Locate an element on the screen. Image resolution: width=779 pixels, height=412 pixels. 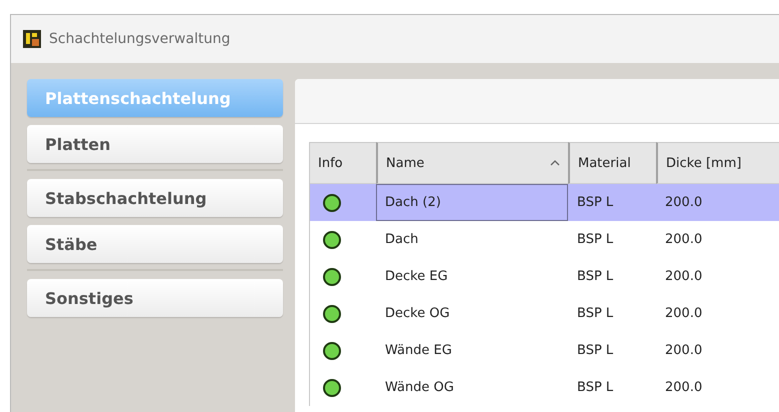
column-title: Info is located at coordinates (330, 163).